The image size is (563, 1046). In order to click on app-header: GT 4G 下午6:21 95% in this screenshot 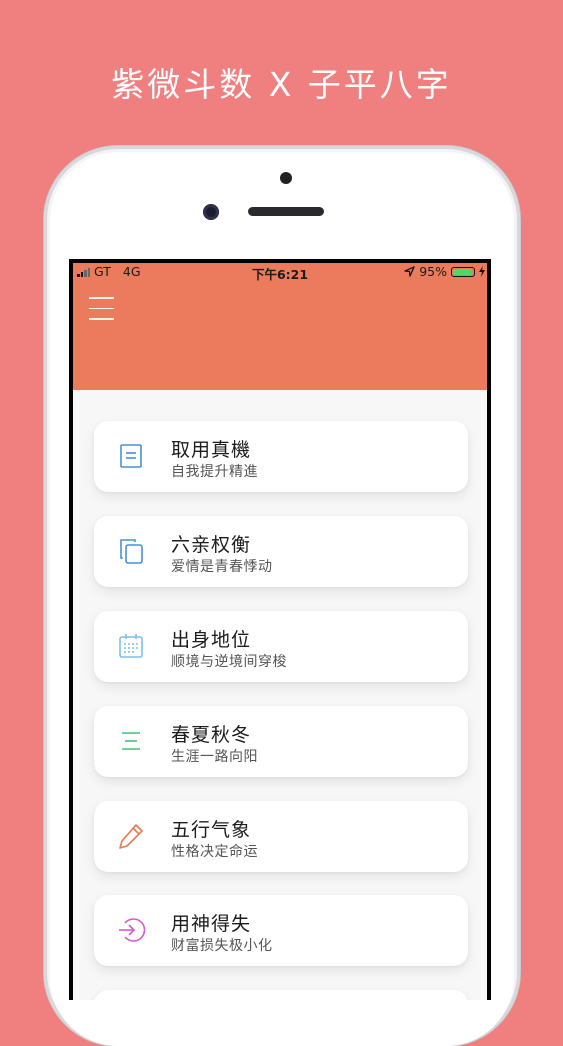, I will do `click(280, 326)`.